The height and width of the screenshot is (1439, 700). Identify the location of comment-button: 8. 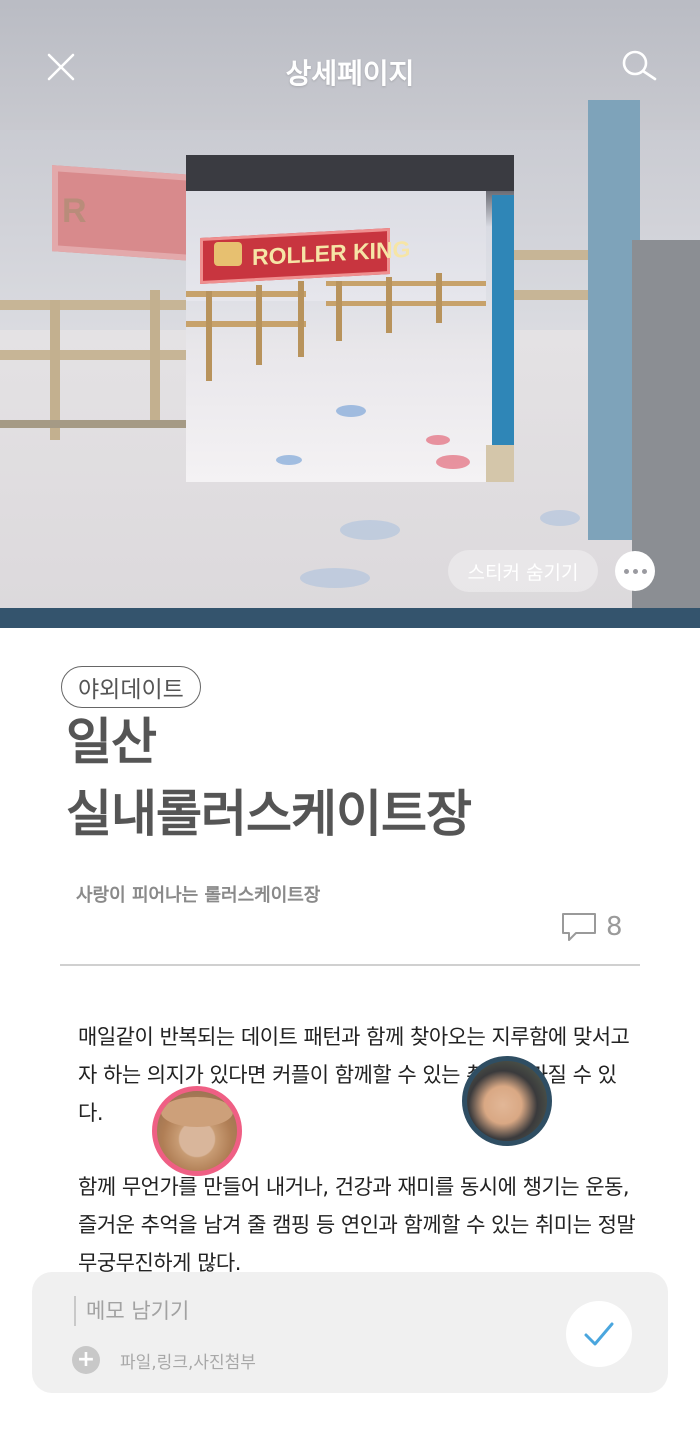
(591, 927).